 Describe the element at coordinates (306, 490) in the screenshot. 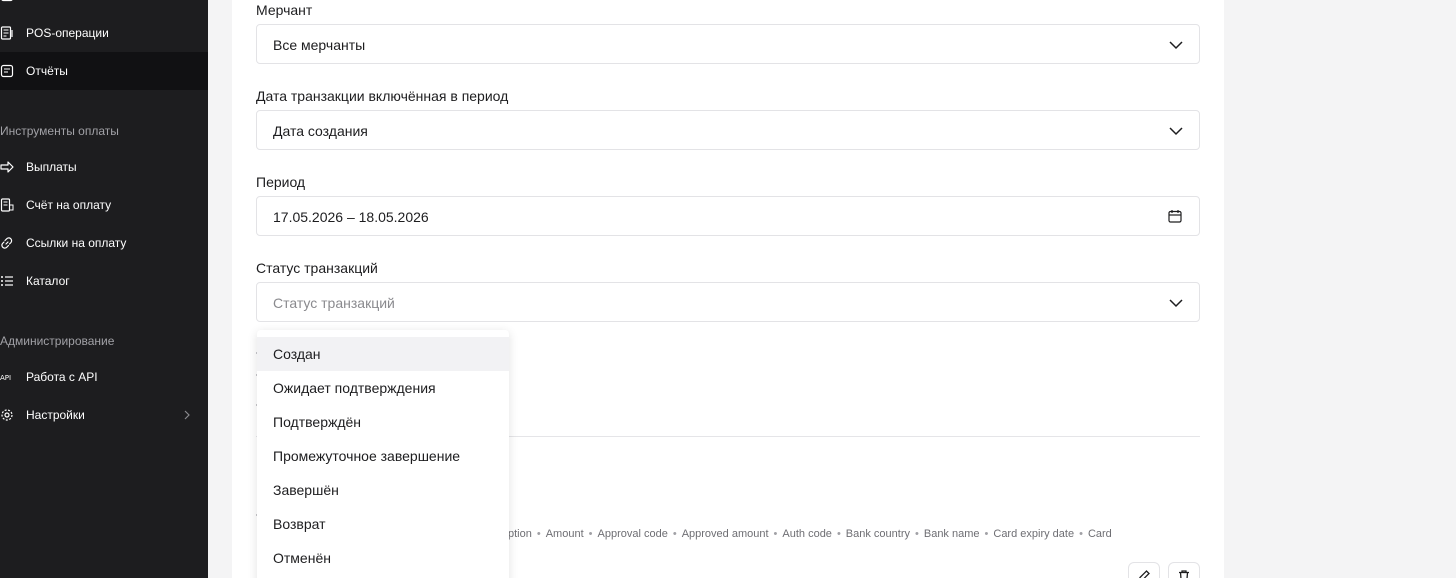

I see `status-option-label: Завершён` at that location.